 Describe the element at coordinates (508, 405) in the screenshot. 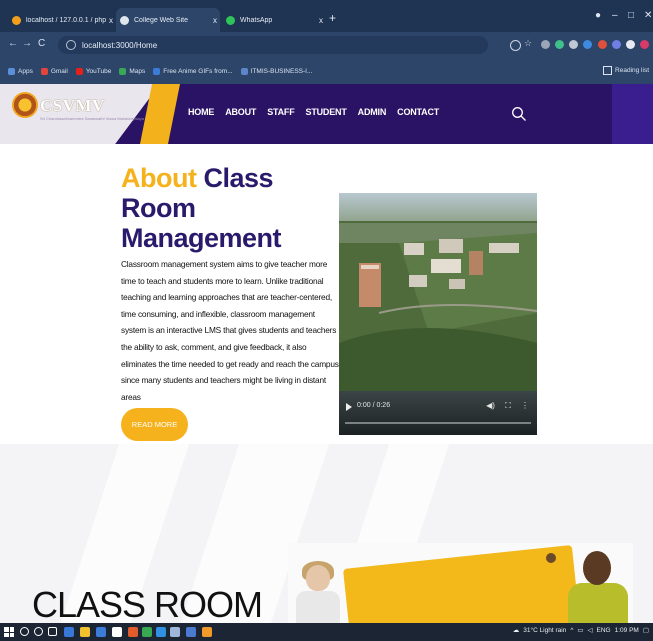

I see `fullscreen-icon: ⛶` at that location.